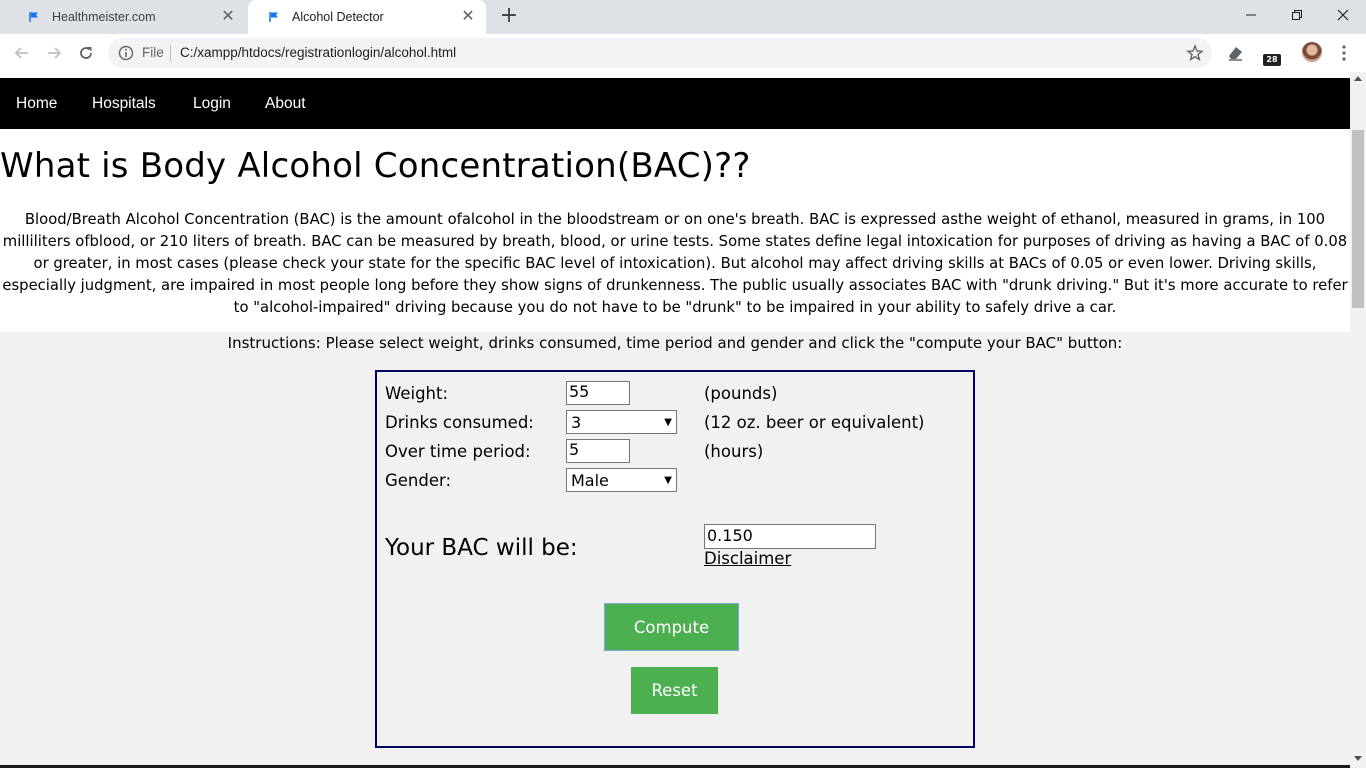 This screenshot has width=1366, height=768. I want to click on gender-value: Male, so click(590, 480).